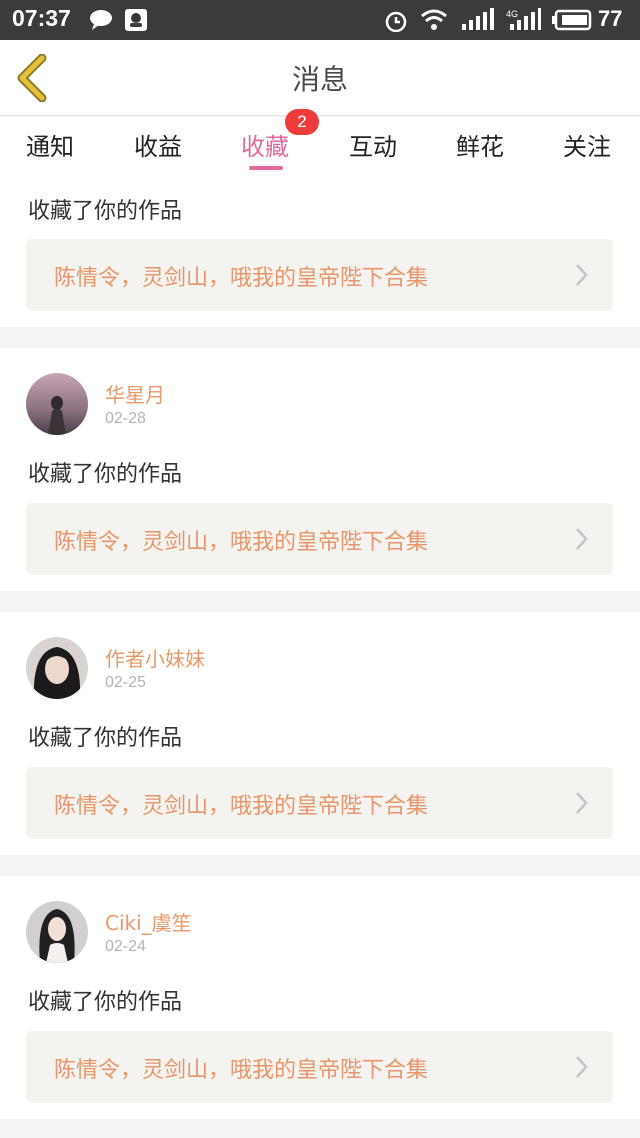  What do you see at coordinates (101, 20) in the screenshot?
I see `chat-bubble-icon` at bounding box center [101, 20].